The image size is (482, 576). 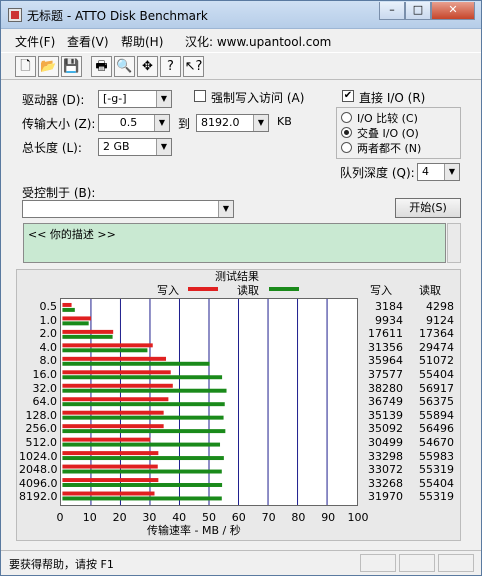 What do you see at coordinates (116, 146) in the screenshot?
I see `total-length-value: 2 GB` at bounding box center [116, 146].